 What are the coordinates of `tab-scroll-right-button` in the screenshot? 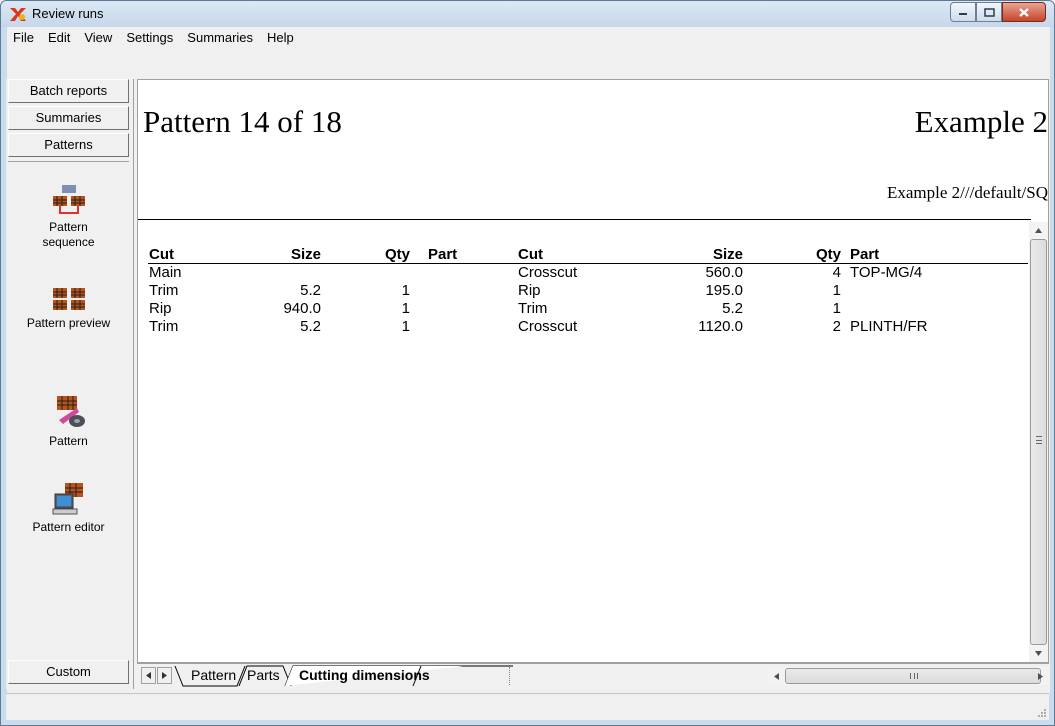 It's located at (164, 675).